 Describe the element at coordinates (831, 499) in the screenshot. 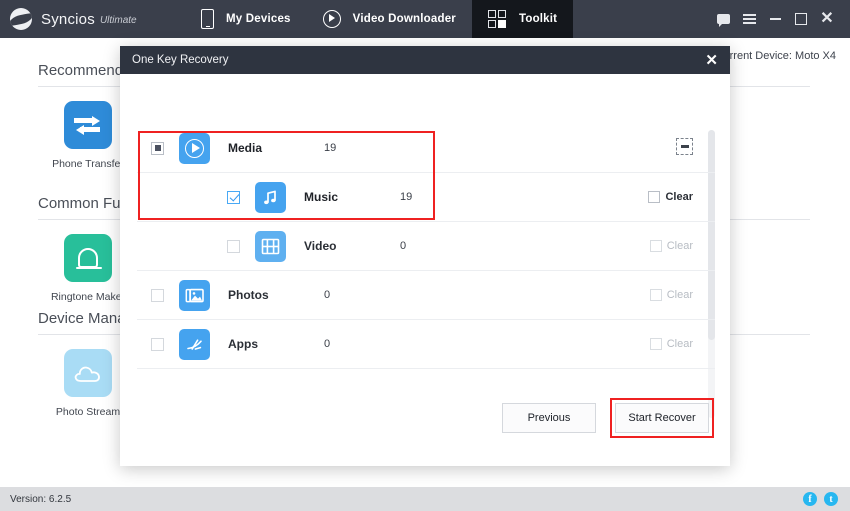

I see `twitter-icon: t` at that location.